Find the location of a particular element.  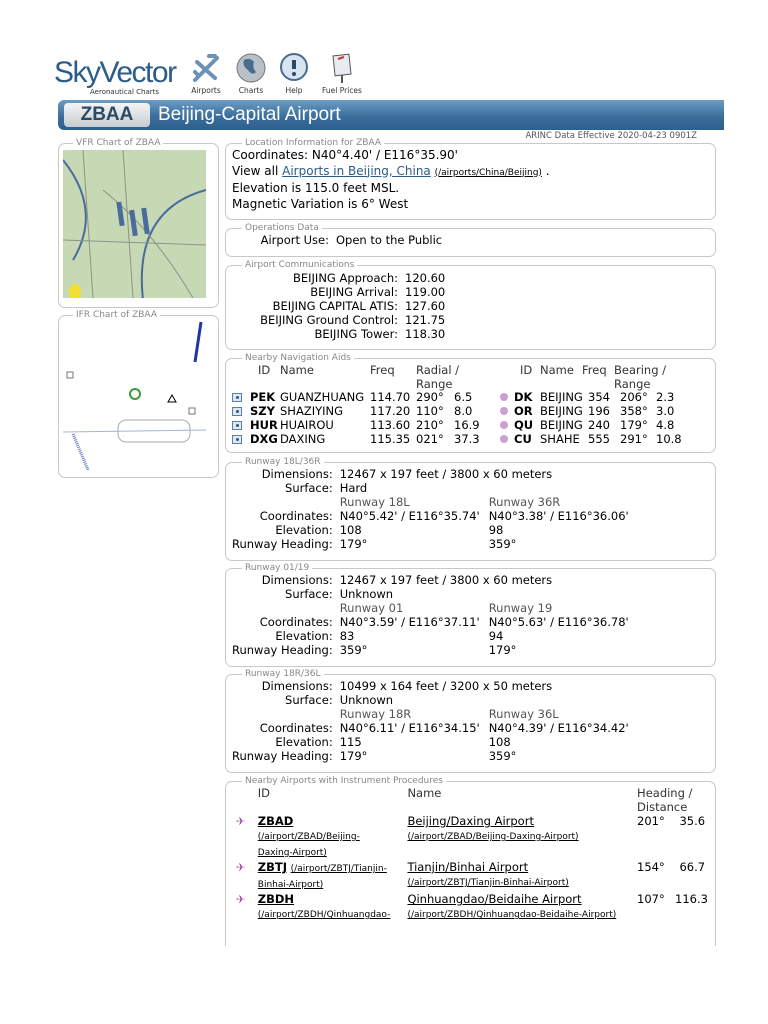

vor-freq: 114.70 is located at coordinates (390, 397).